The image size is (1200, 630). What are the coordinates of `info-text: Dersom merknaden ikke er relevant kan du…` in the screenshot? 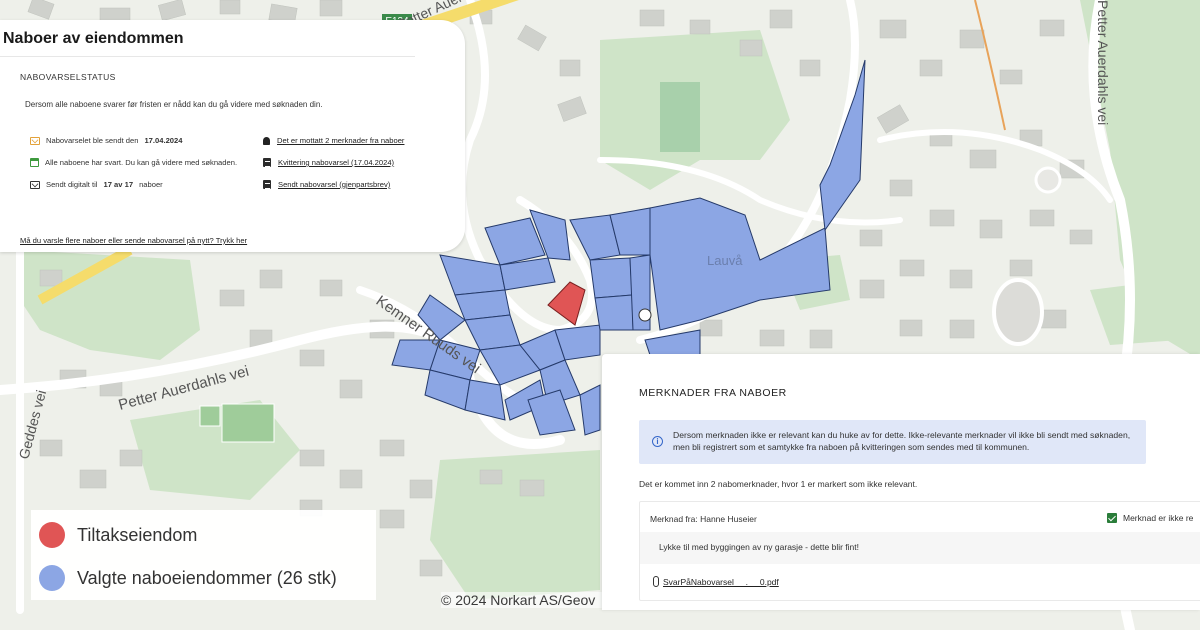 It's located at (902, 441).